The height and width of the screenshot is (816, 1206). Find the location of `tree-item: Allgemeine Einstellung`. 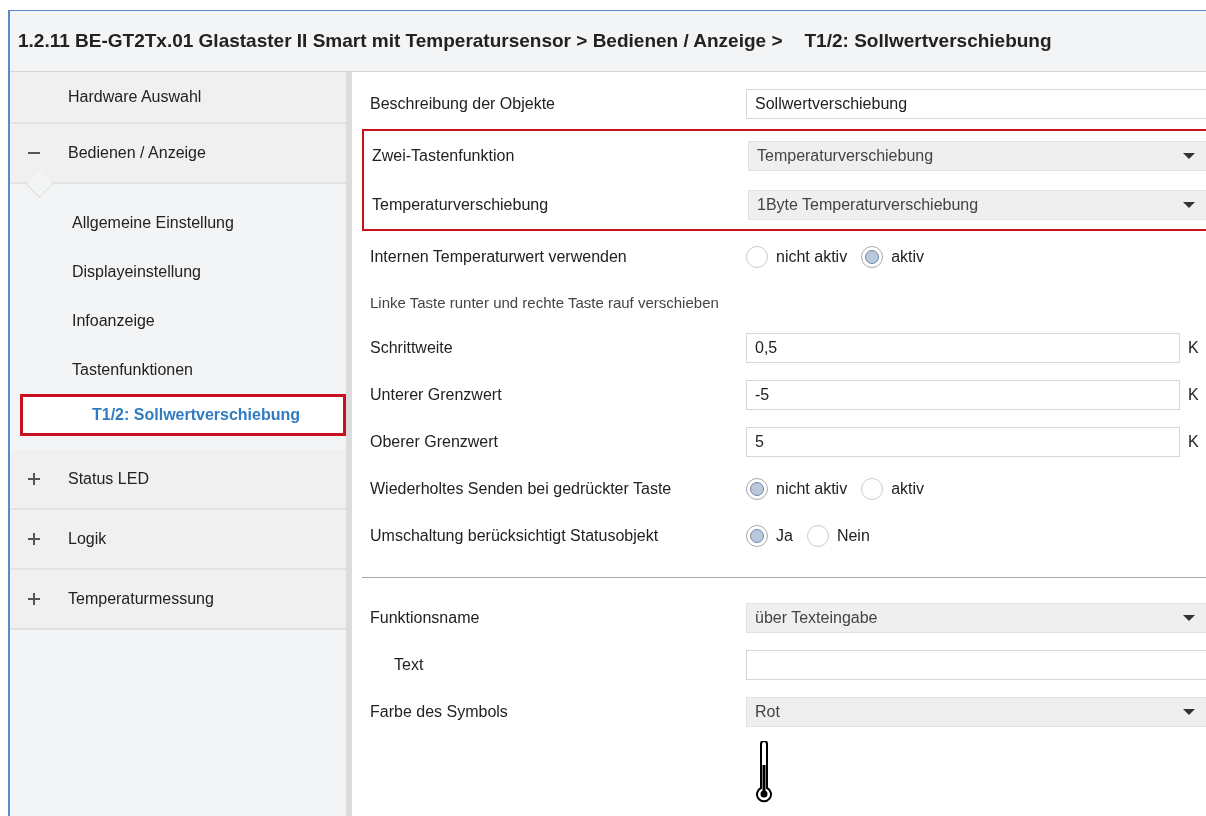

tree-item: Allgemeine Einstellung is located at coordinates (178, 222).